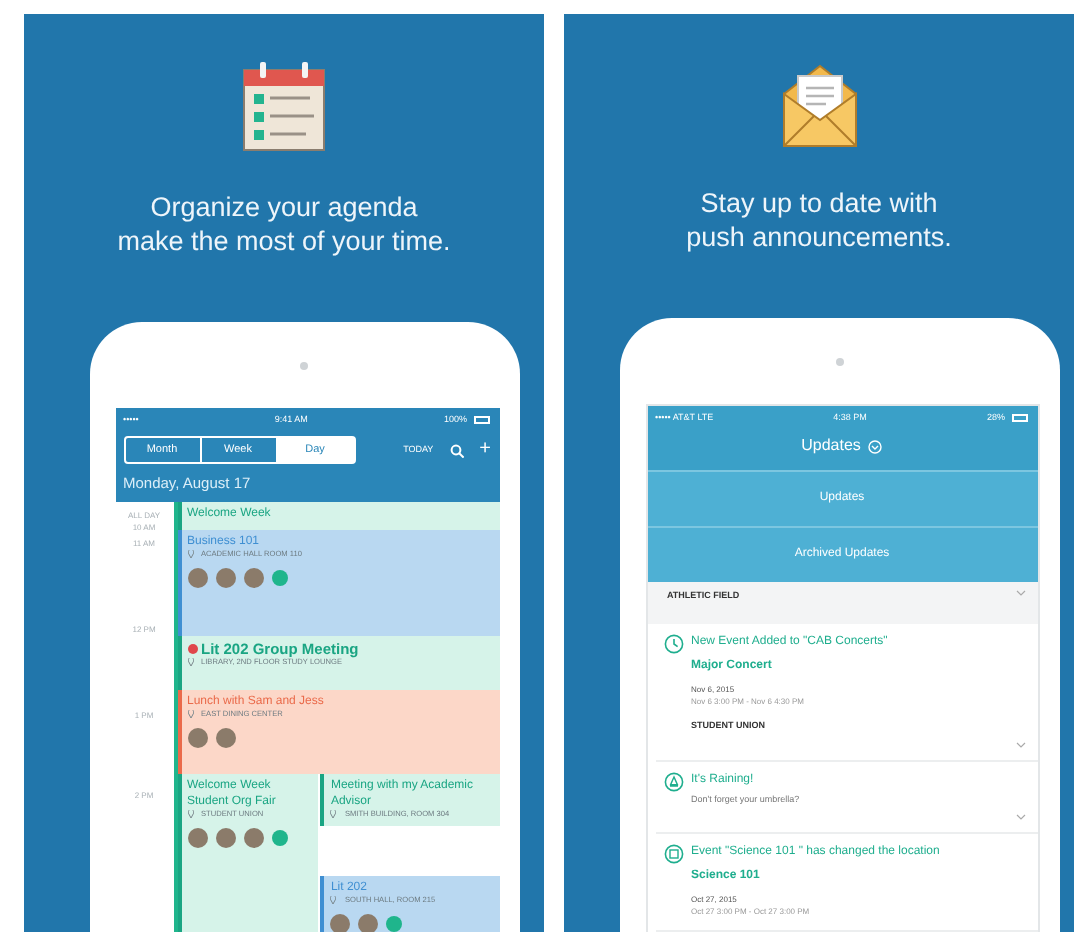 The width and height of the screenshot is (1074, 932). I want to click on caption: Stay up to date with push announcements., so click(819, 220).